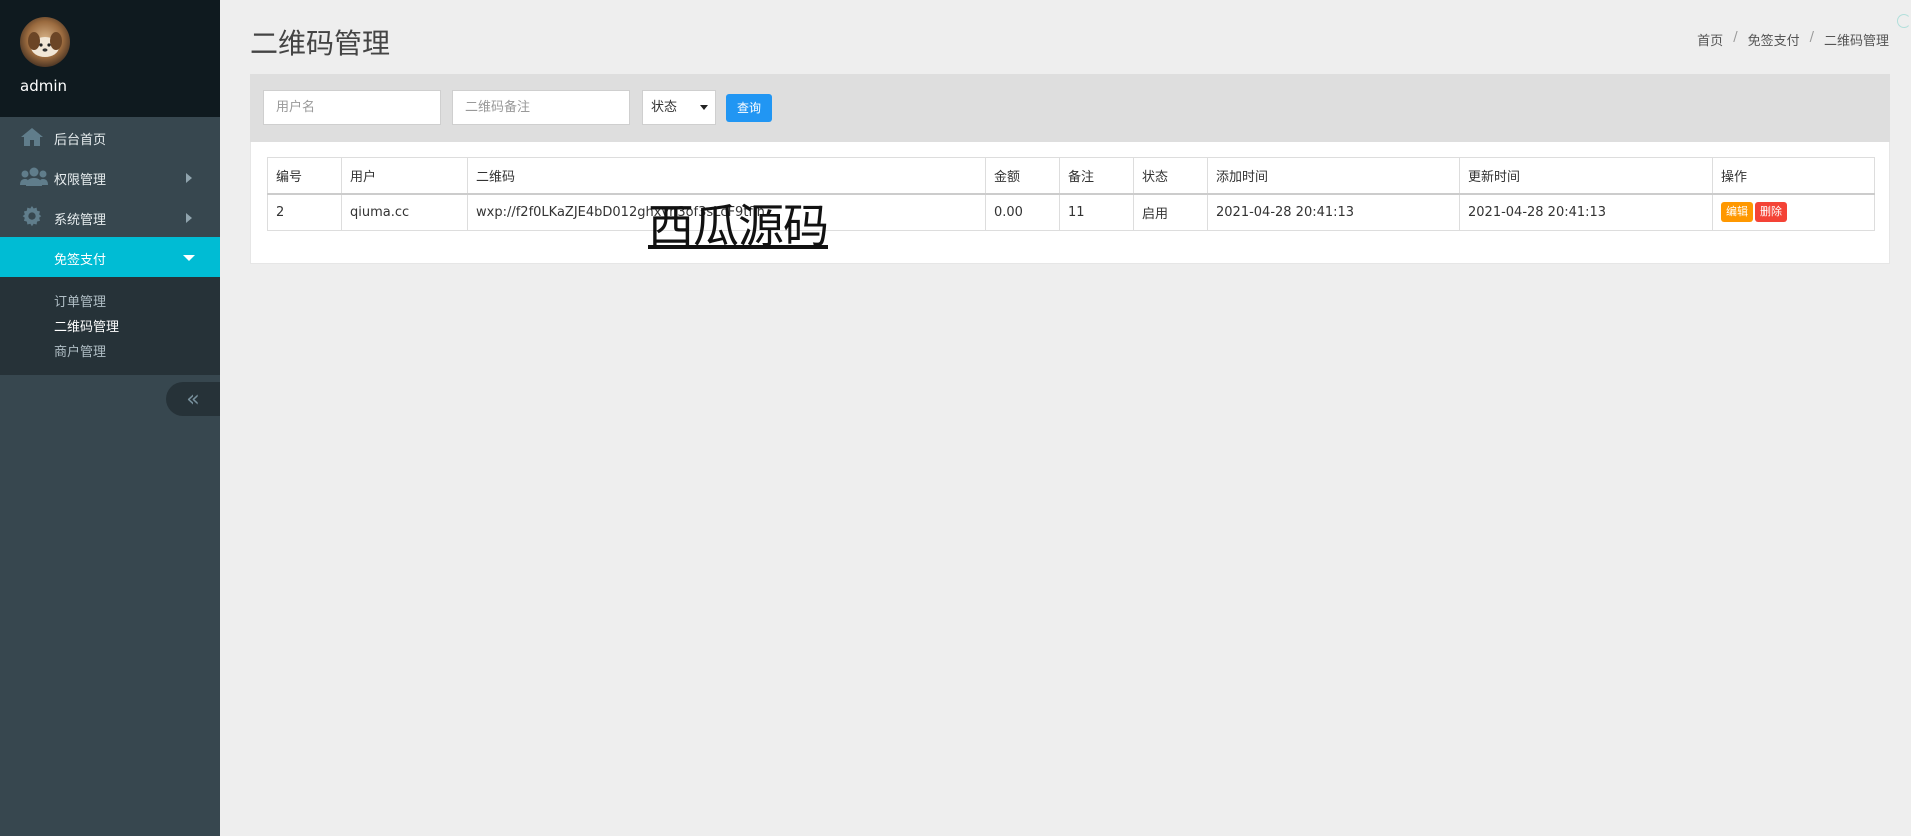 The height and width of the screenshot is (836, 1911). I want to click on sidebar-item-system: 系统管理, so click(110, 217).